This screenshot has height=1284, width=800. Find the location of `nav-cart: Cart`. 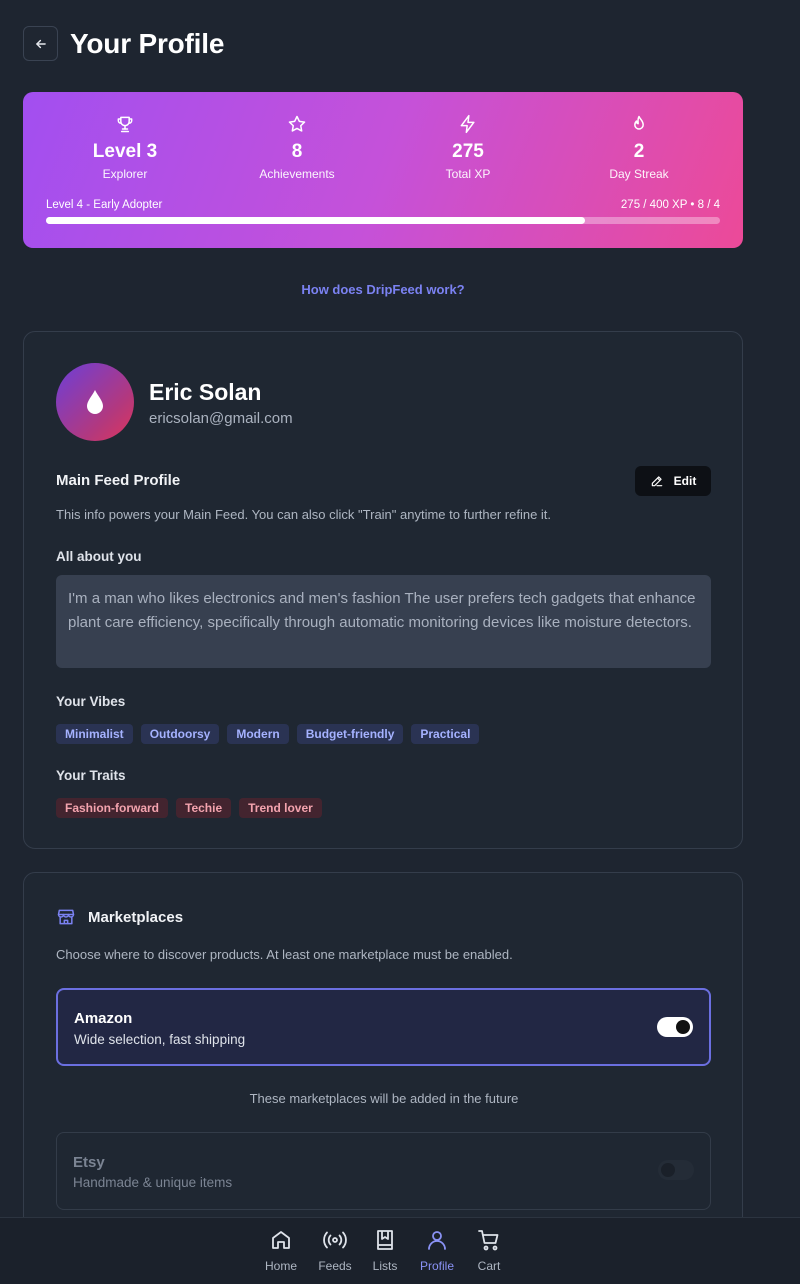

nav-cart: Cart is located at coordinates (489, 1250).